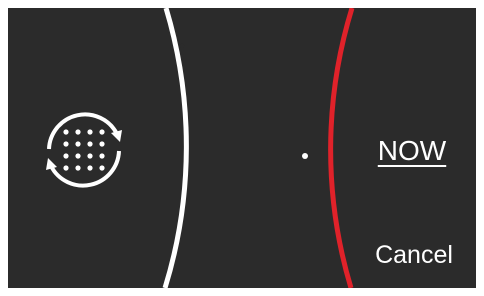 This screenshot has width=484, height=296. I want to click on right-dial-arc, so click(341, 148).